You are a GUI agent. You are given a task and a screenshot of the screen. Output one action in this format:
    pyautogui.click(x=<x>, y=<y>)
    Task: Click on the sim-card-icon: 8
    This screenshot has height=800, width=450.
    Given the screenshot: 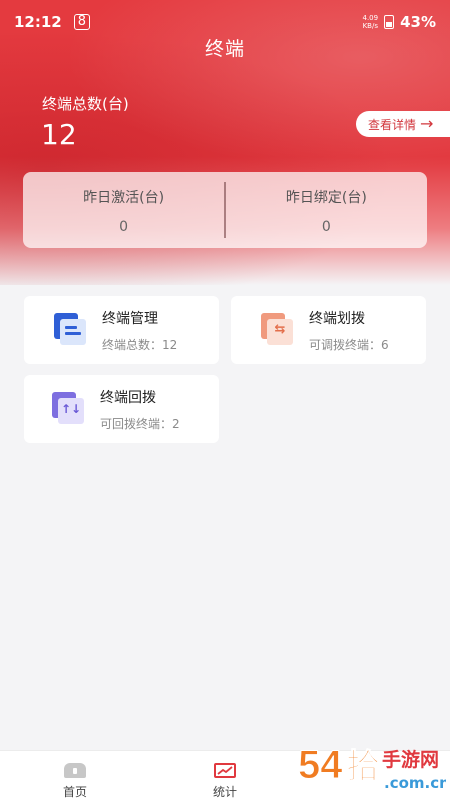 What is the action you would take?
    pyautogui.click(x=82, y=22)
    